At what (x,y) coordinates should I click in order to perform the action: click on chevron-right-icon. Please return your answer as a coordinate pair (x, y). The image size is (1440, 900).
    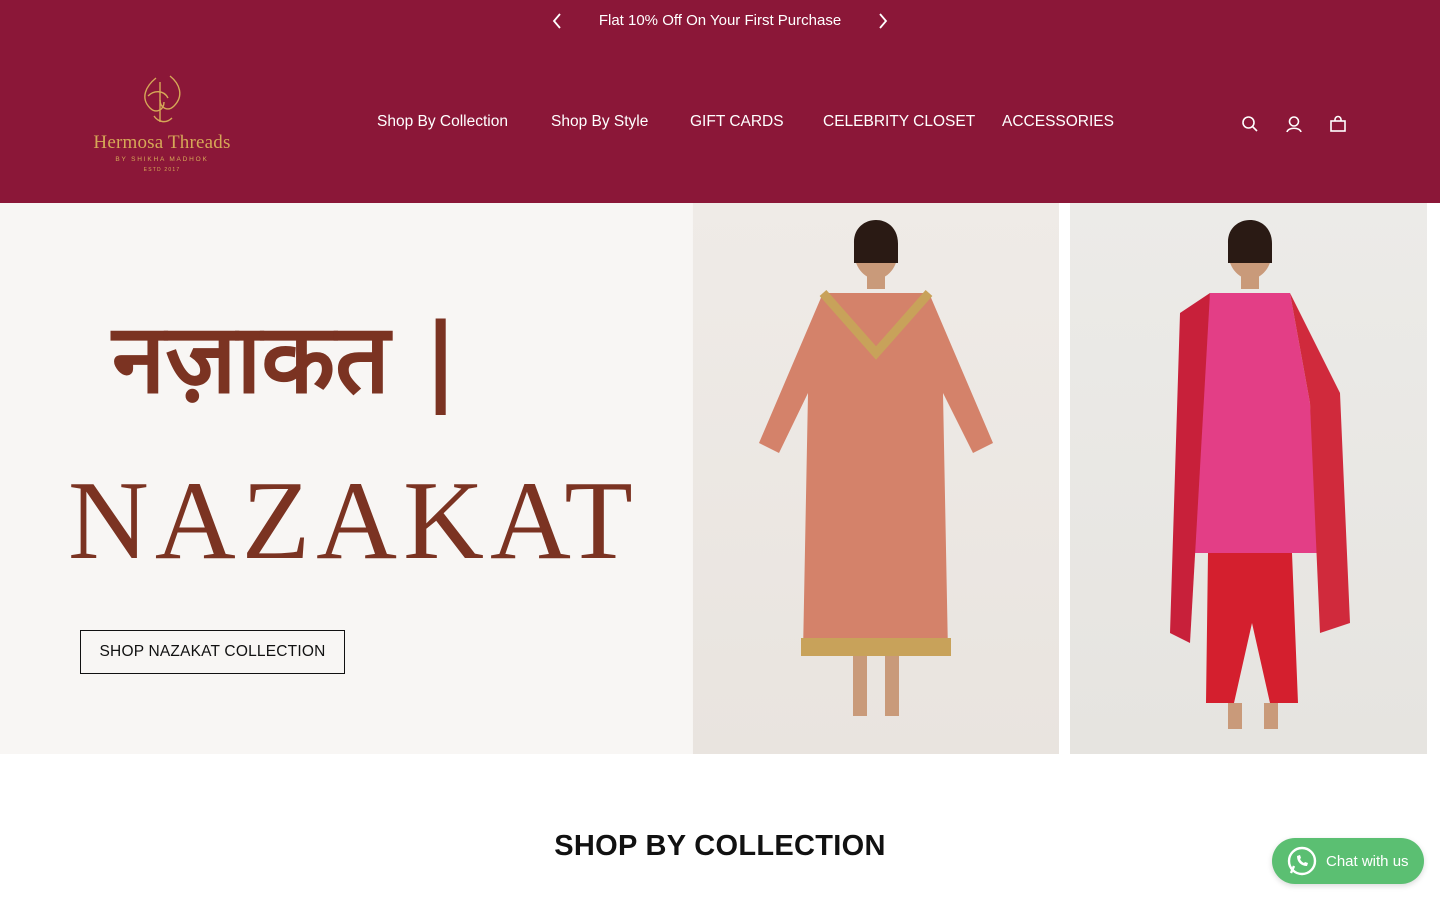
    Looking at the image, I should click on (883, 21).